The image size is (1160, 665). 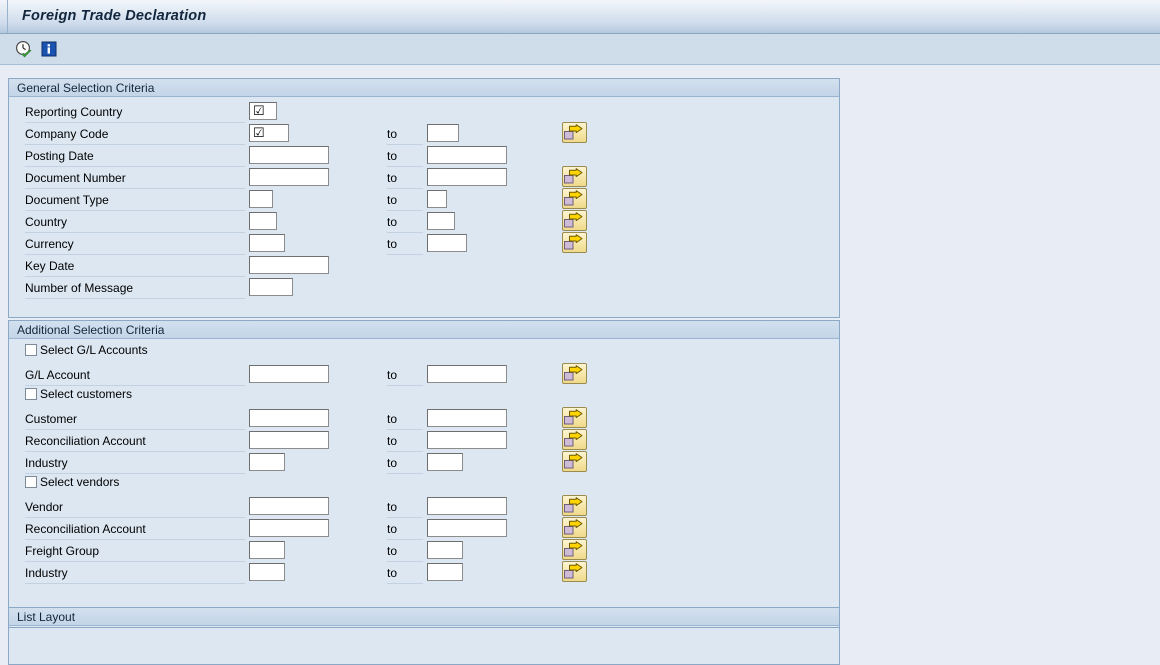 I want to click on multiple-selection-arrow-button-document-number-g3, so click(x=574, y=176).